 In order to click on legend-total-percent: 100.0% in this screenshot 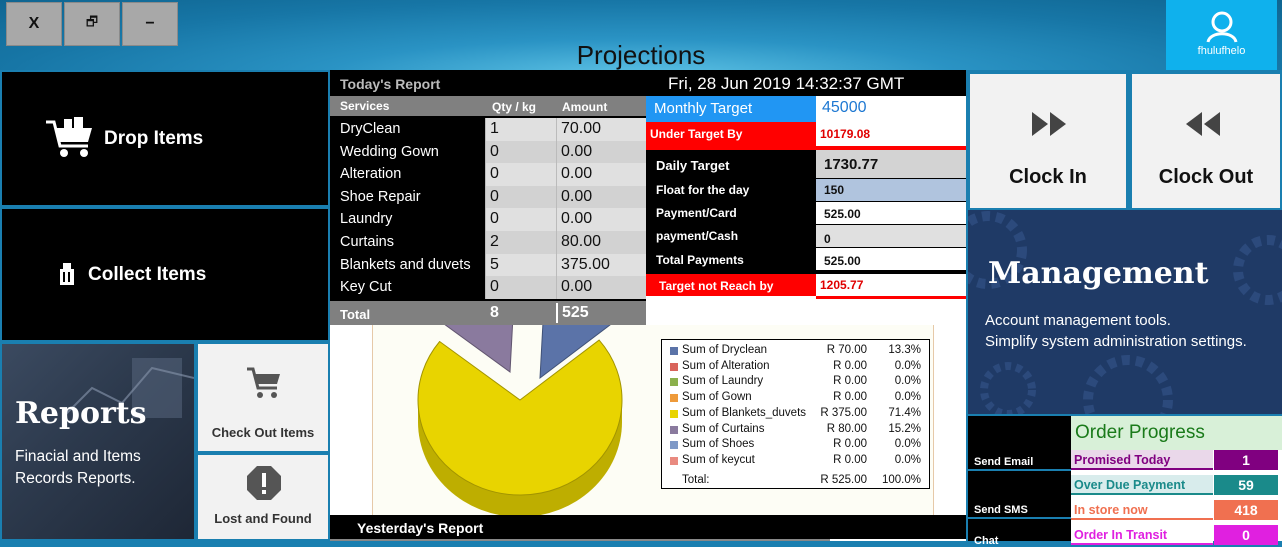, I will do `click(901, 479)`.